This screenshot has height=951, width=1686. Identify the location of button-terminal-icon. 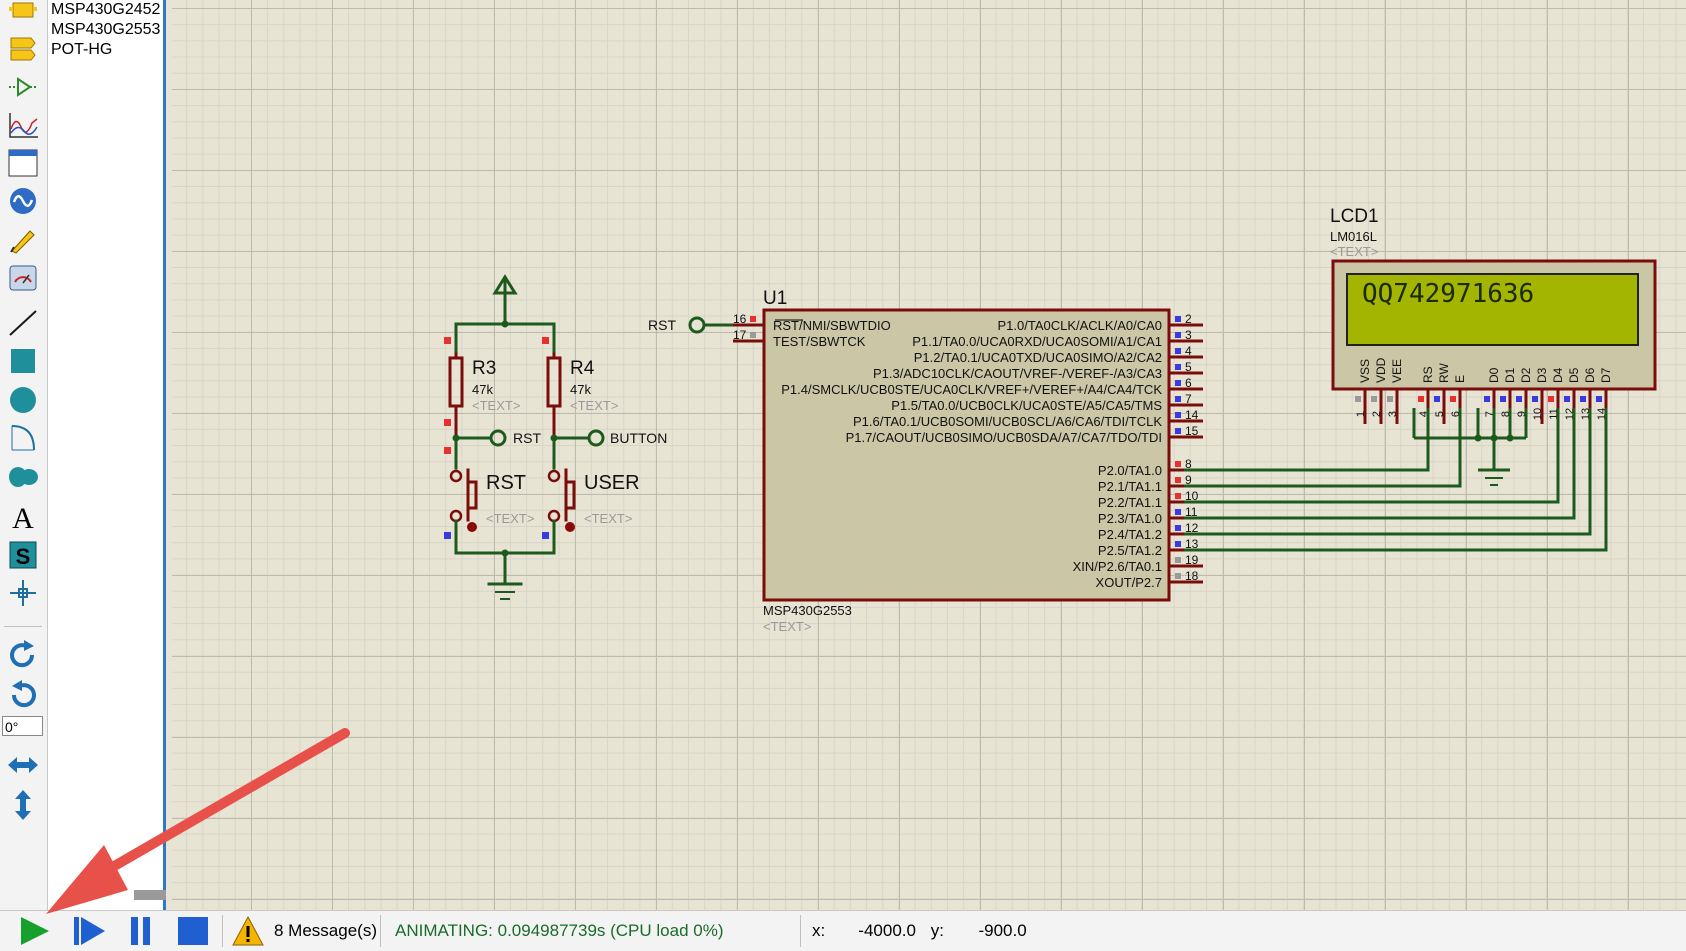
(596, 438).